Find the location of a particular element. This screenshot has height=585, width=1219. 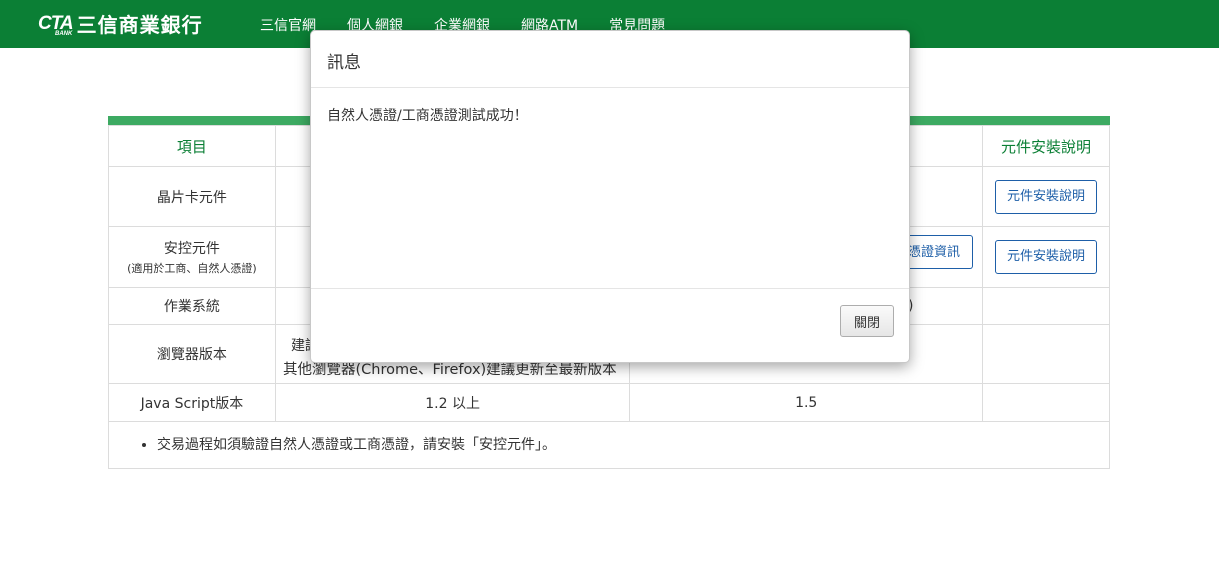

row-sublabel-control: (適用於工商、自然人憑證) is located at coordinates (192, 268).